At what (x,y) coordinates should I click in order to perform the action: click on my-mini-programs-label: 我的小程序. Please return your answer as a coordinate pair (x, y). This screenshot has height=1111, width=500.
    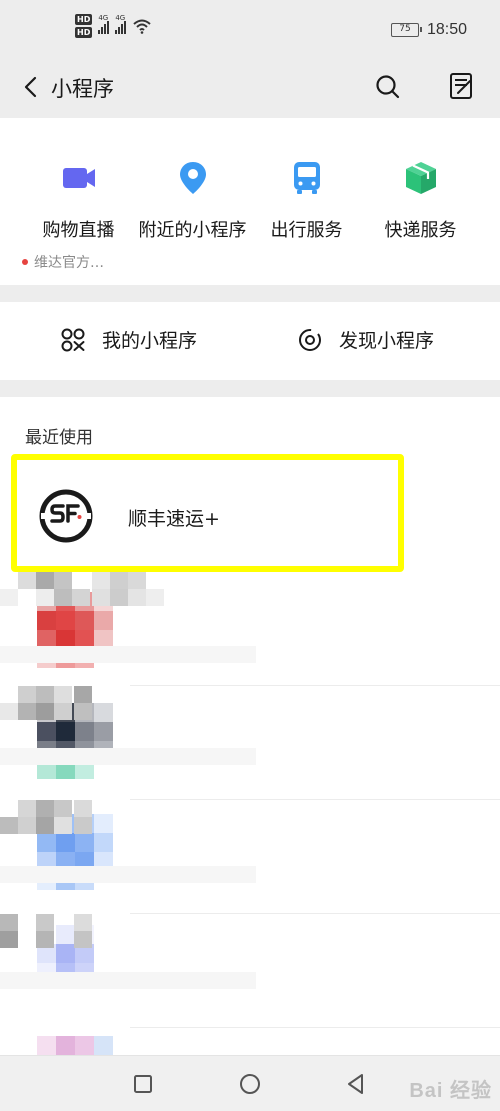
    Looking at the image, I should click on (150, 341).